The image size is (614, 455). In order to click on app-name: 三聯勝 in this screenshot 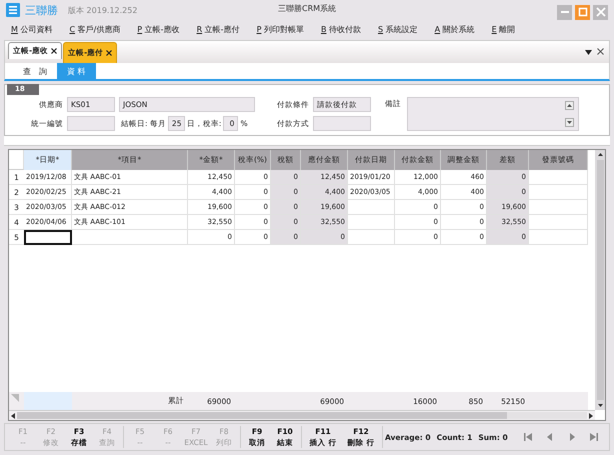, I will do `click(41, 10)`.